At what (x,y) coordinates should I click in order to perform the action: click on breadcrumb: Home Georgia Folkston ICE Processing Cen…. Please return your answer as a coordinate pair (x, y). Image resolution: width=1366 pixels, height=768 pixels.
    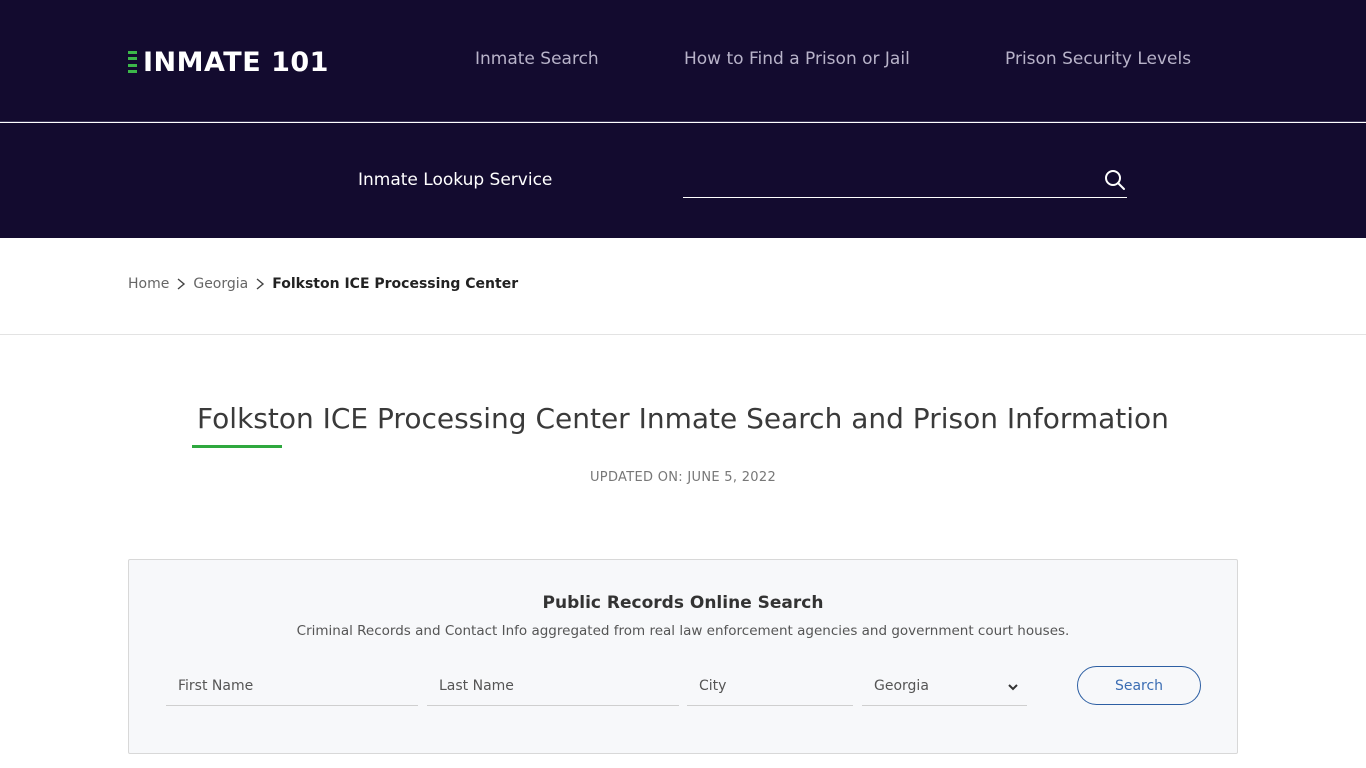
    Looking at the image, I should click on (323, 284).